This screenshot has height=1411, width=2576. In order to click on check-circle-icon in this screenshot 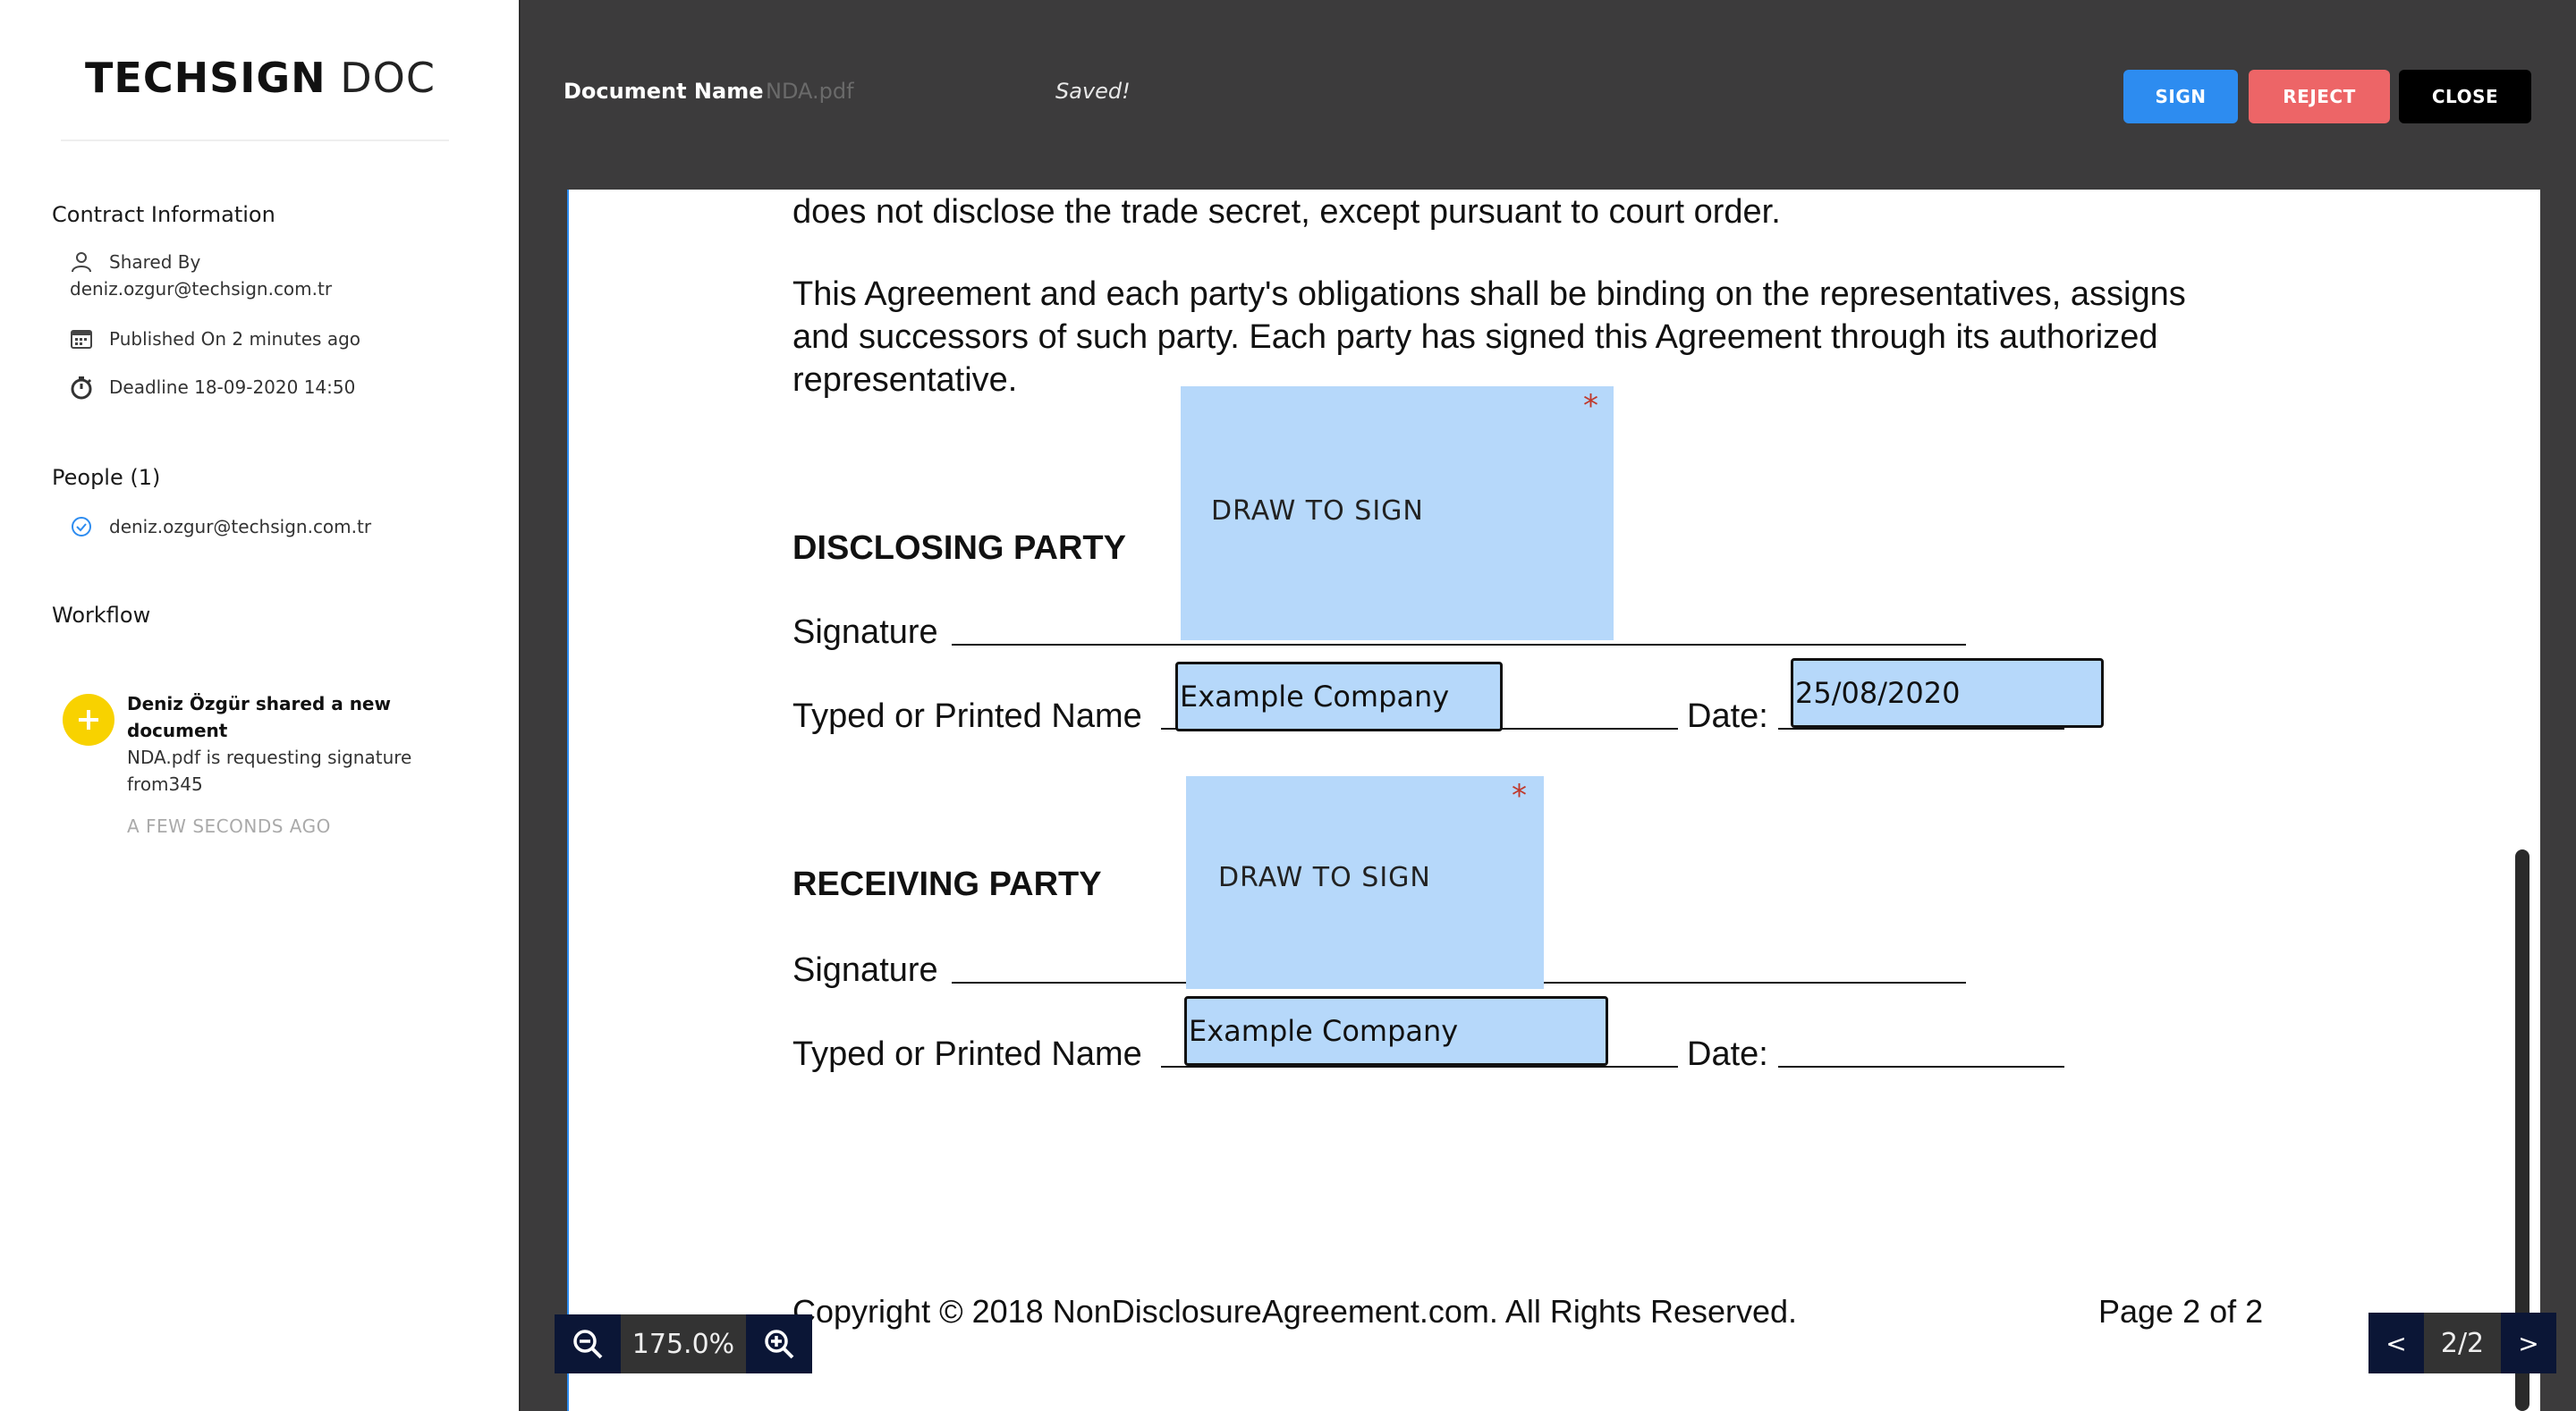, I will do `click(81, 526)`.